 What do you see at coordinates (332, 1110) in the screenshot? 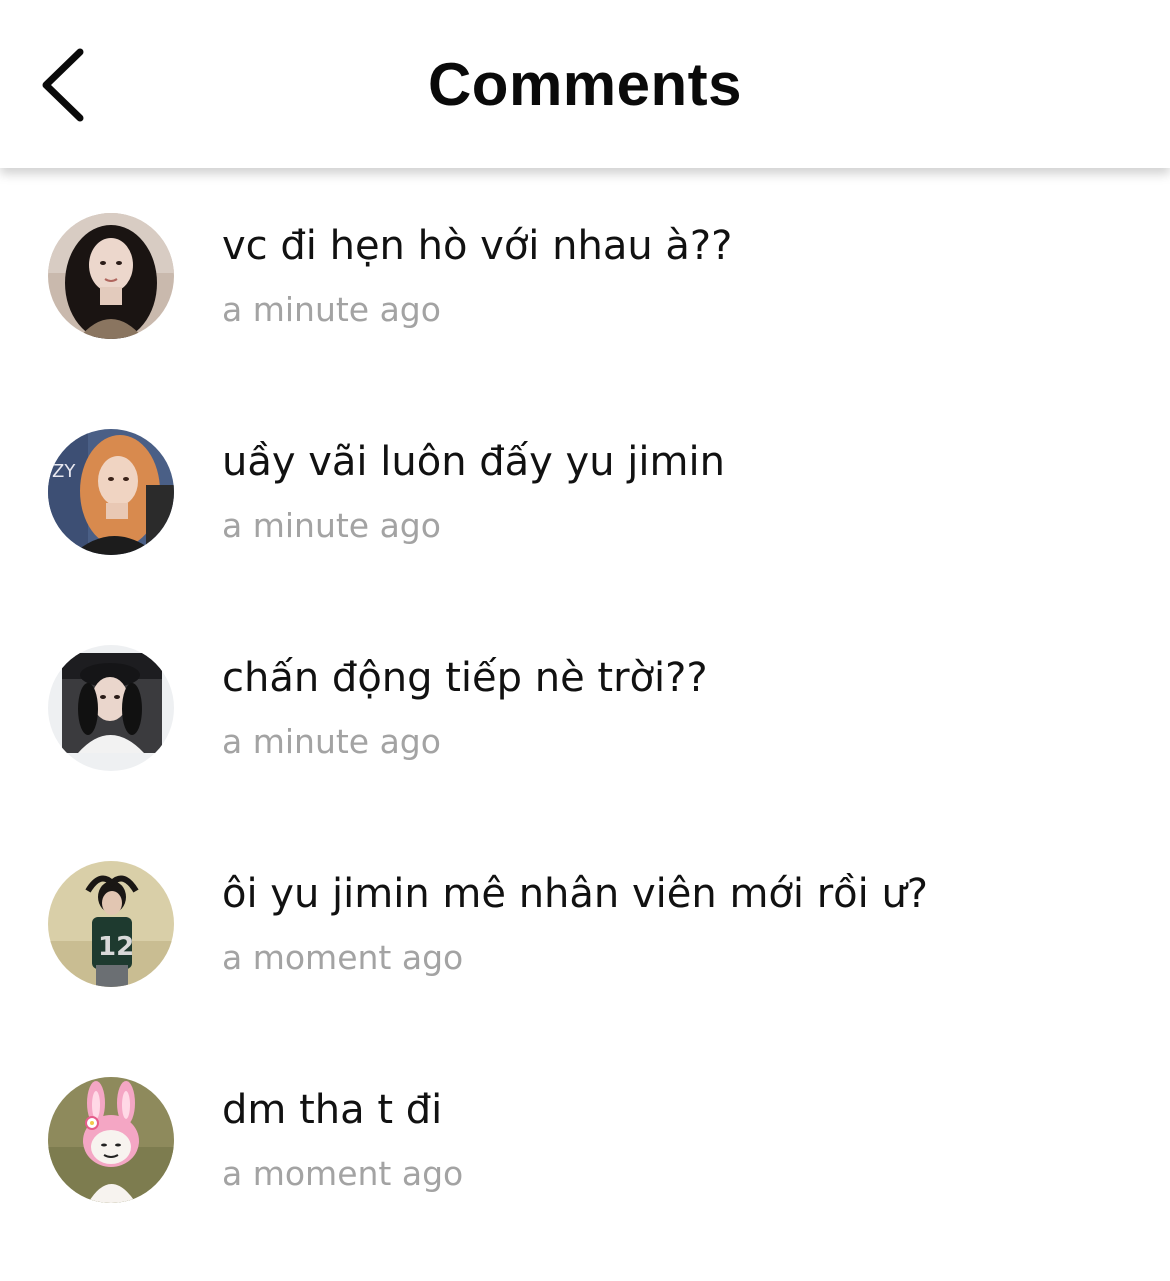
I see `comment-text: dm tha t đi` at bounding box center [332, 1110].